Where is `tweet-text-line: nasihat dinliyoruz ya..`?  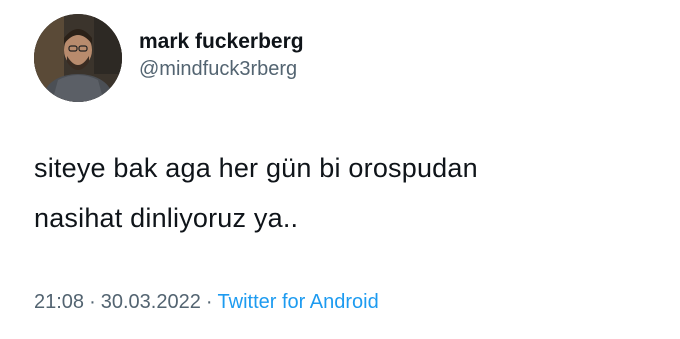 tweet-text-line: nasihat dinliyoruz ya.. is located at coordinates (166, 218).